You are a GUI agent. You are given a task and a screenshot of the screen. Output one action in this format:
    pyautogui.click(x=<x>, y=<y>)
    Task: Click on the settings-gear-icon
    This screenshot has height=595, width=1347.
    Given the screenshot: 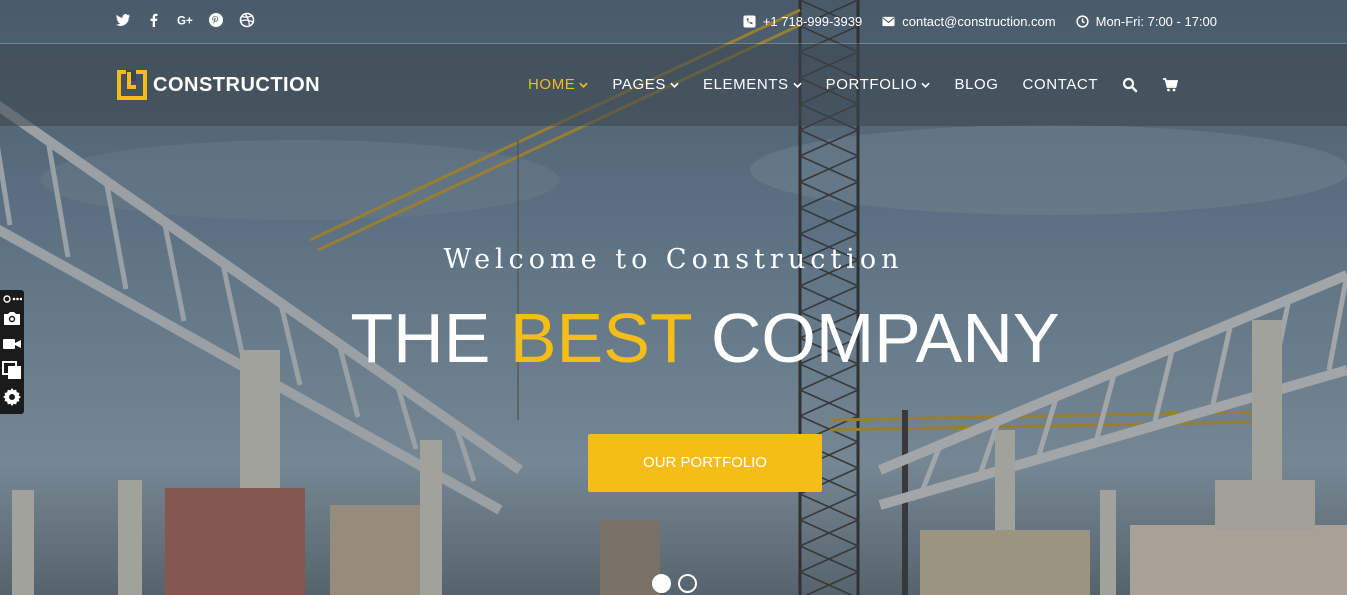 What is the action you would take?
    pyautogui.click(x=12, y=397)
    